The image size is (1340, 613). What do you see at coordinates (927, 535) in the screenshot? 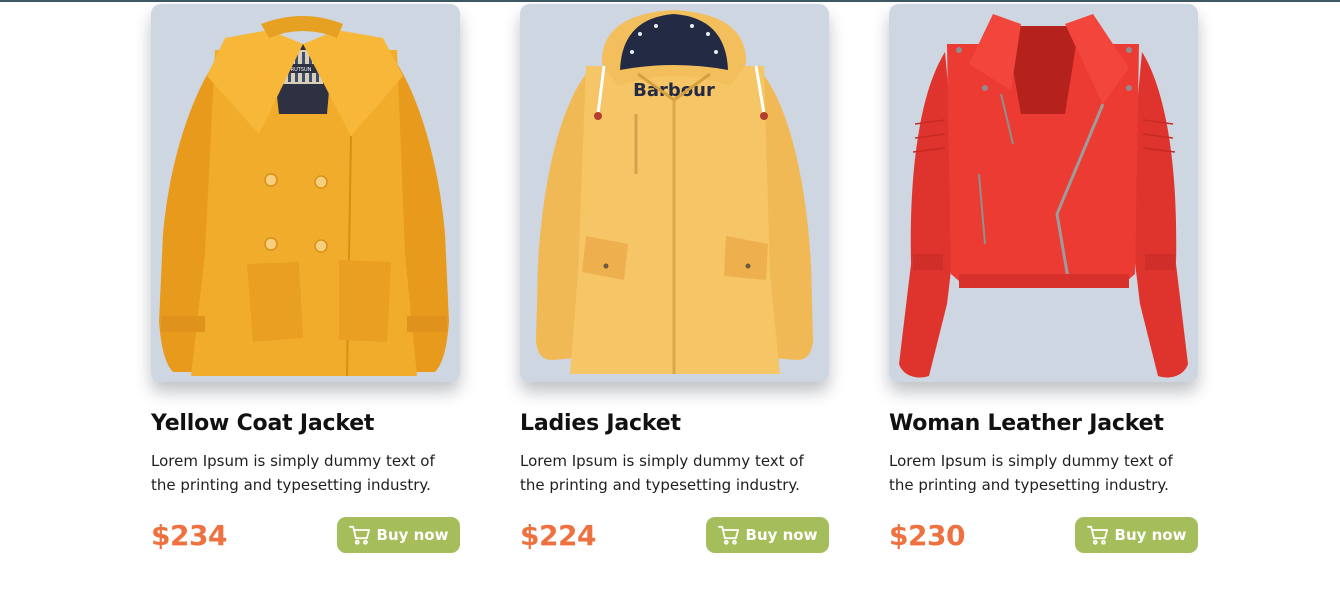
I see `product-price: $230` at bounding box center [927, 535].